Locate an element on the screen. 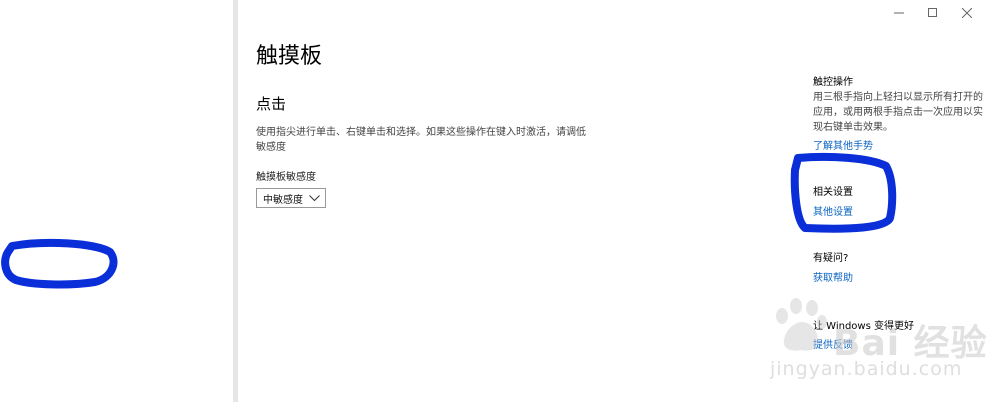 This screenshot has height=402, width=1000. maximize-button is located at coordinates (933, 13).